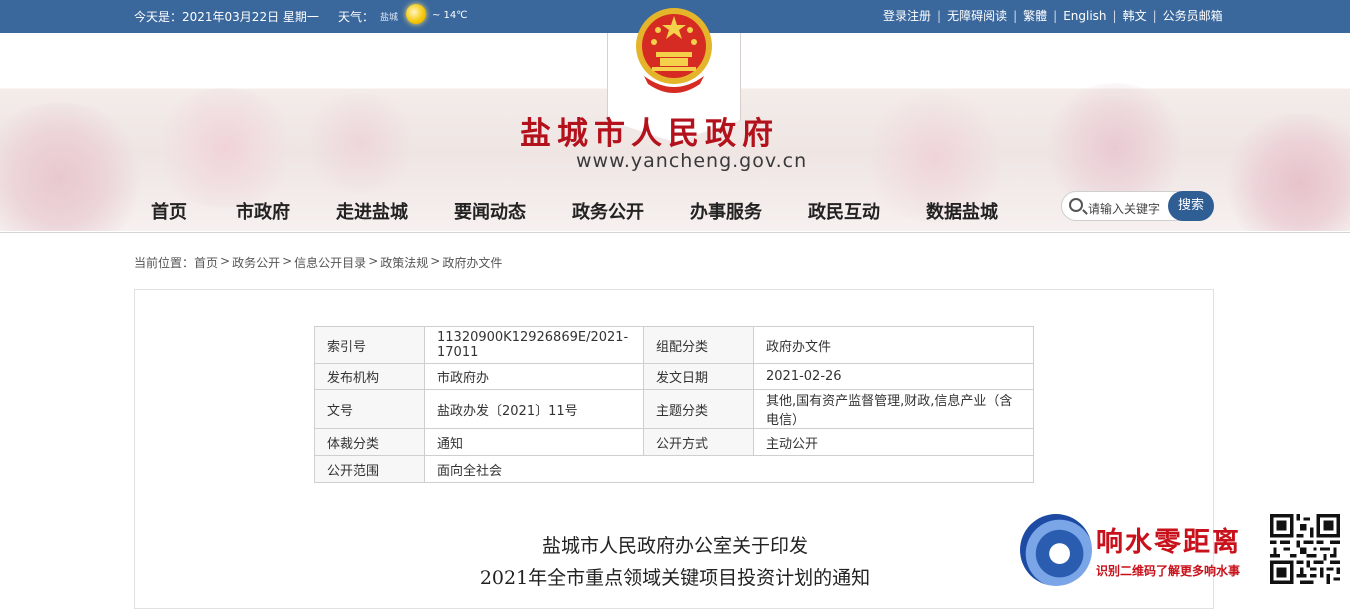 The width and height of the screenshot is (1350, 609). What do you see at coordinates (907, 15) in the screenshot?
I see `login-register-link: 登录注册` at bounding box center [907, 15].